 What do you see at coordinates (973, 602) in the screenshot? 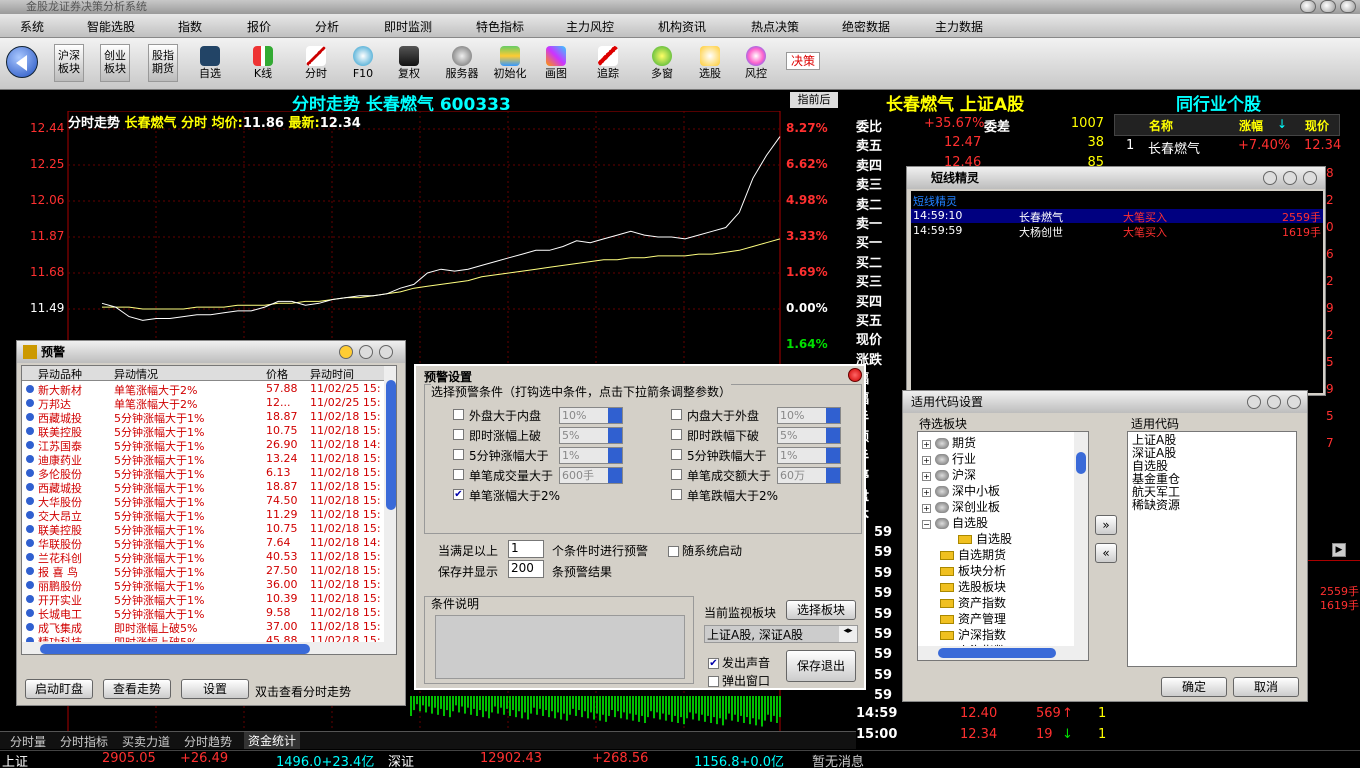
I see `tree-item: 资产指数` at bounding box center [973, 602].